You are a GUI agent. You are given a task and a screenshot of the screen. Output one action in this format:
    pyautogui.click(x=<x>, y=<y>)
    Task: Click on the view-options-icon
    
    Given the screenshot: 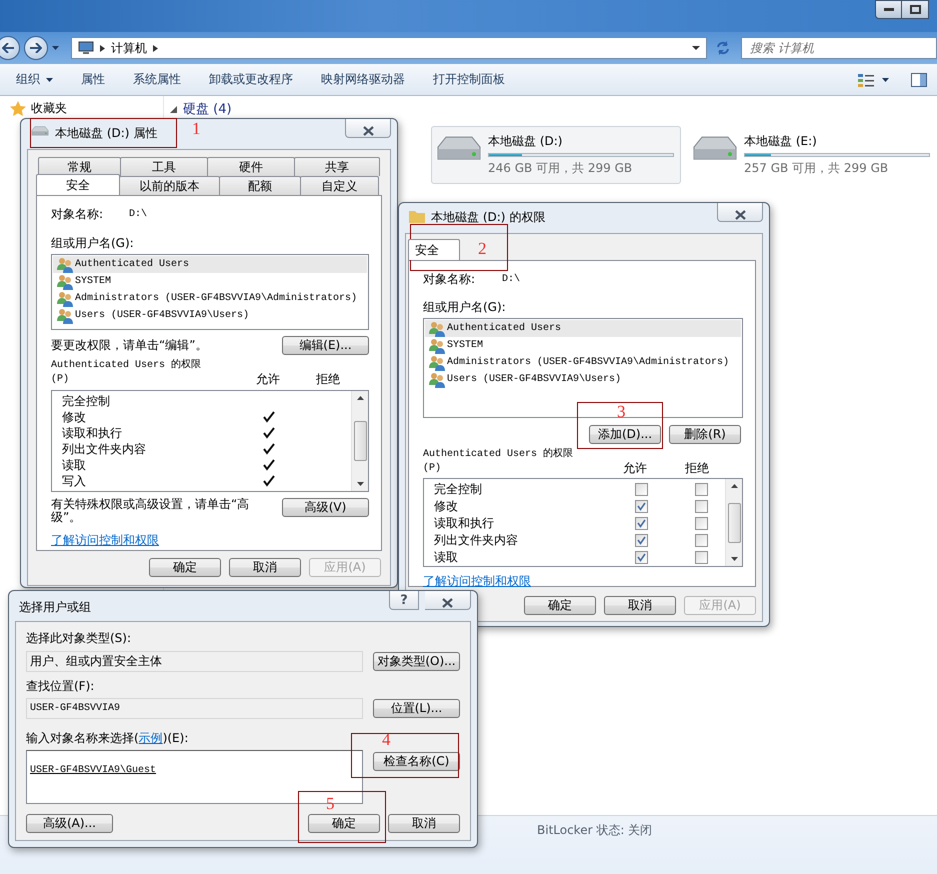 What is the action you would take?
    pyautogui.click(x=866, y=79)
    